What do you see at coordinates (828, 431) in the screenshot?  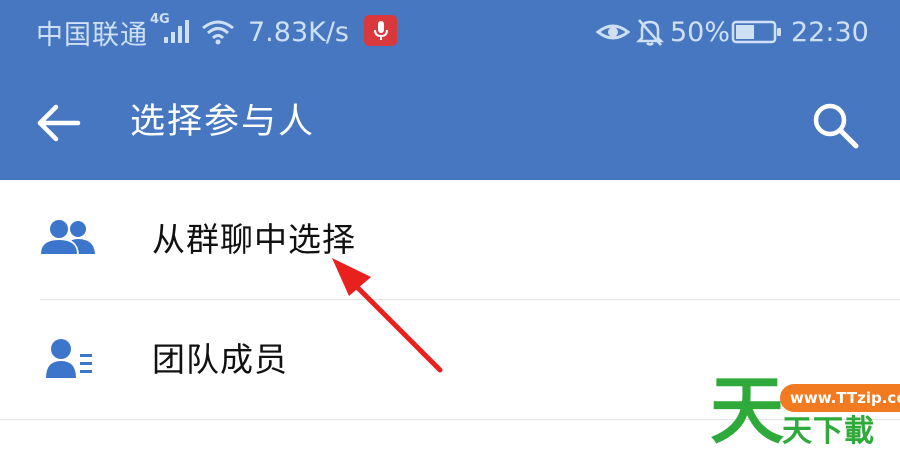 I see `watermark-text: 天下載` at bounding box center [828, 431].